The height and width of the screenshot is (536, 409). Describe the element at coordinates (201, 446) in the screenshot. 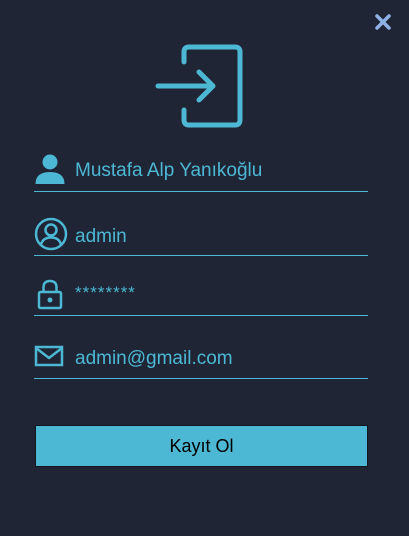

I see `register-button: Kayıt Ol` at that location.